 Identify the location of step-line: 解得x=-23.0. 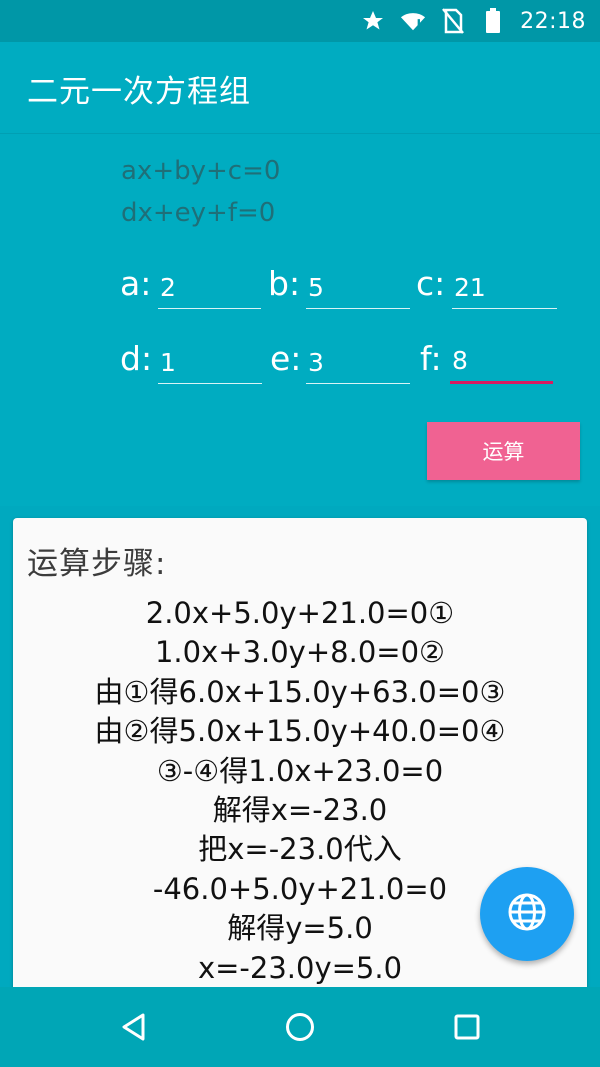
(300, 810).